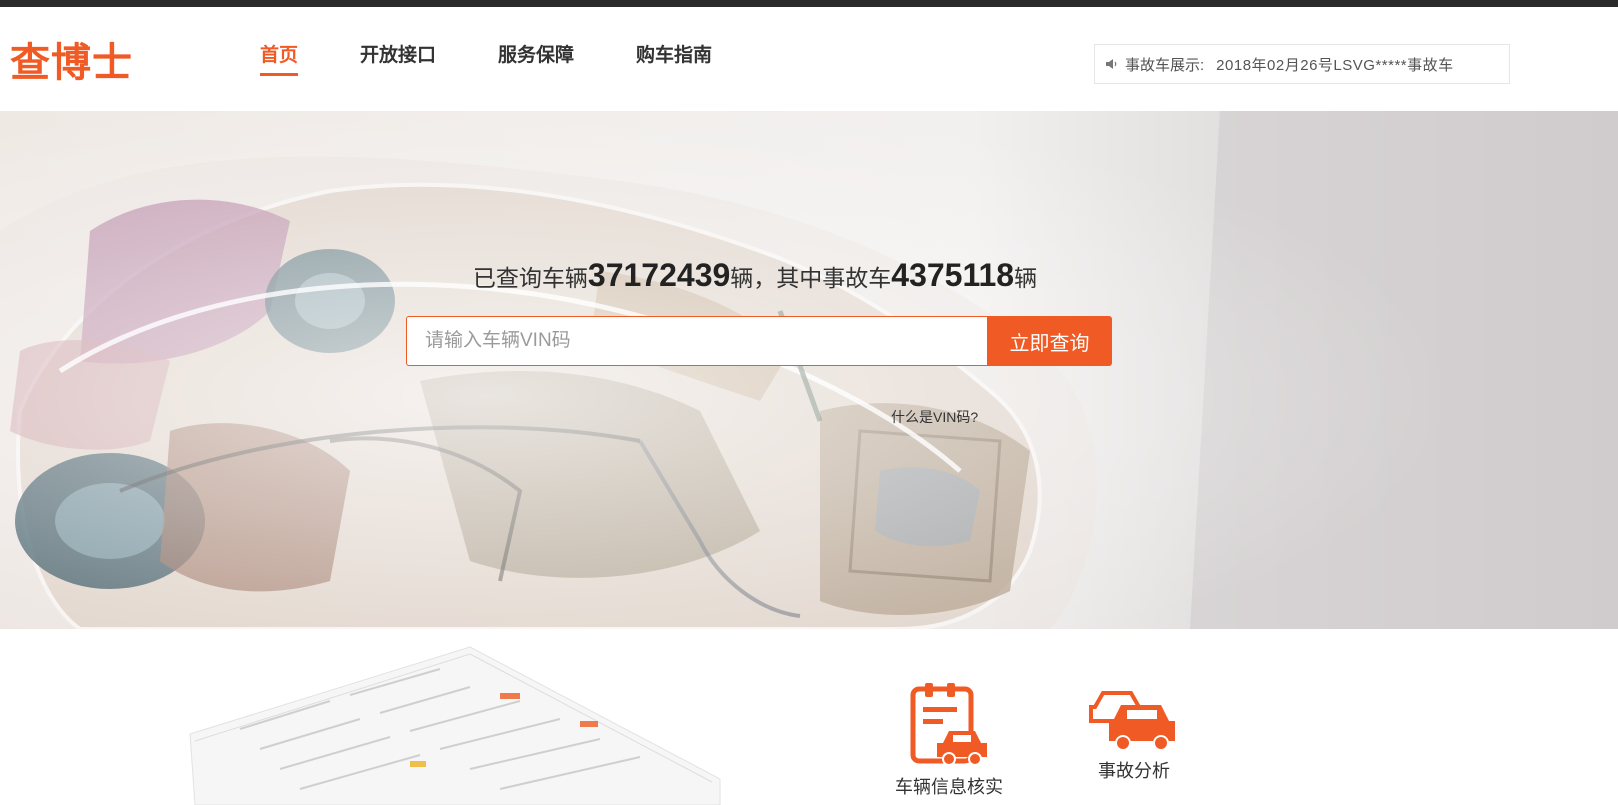 This screenshot has width=1618, height=805. Describe the element at coordinates (696, 341) in the screenshot. I see `vin-input` at that location.